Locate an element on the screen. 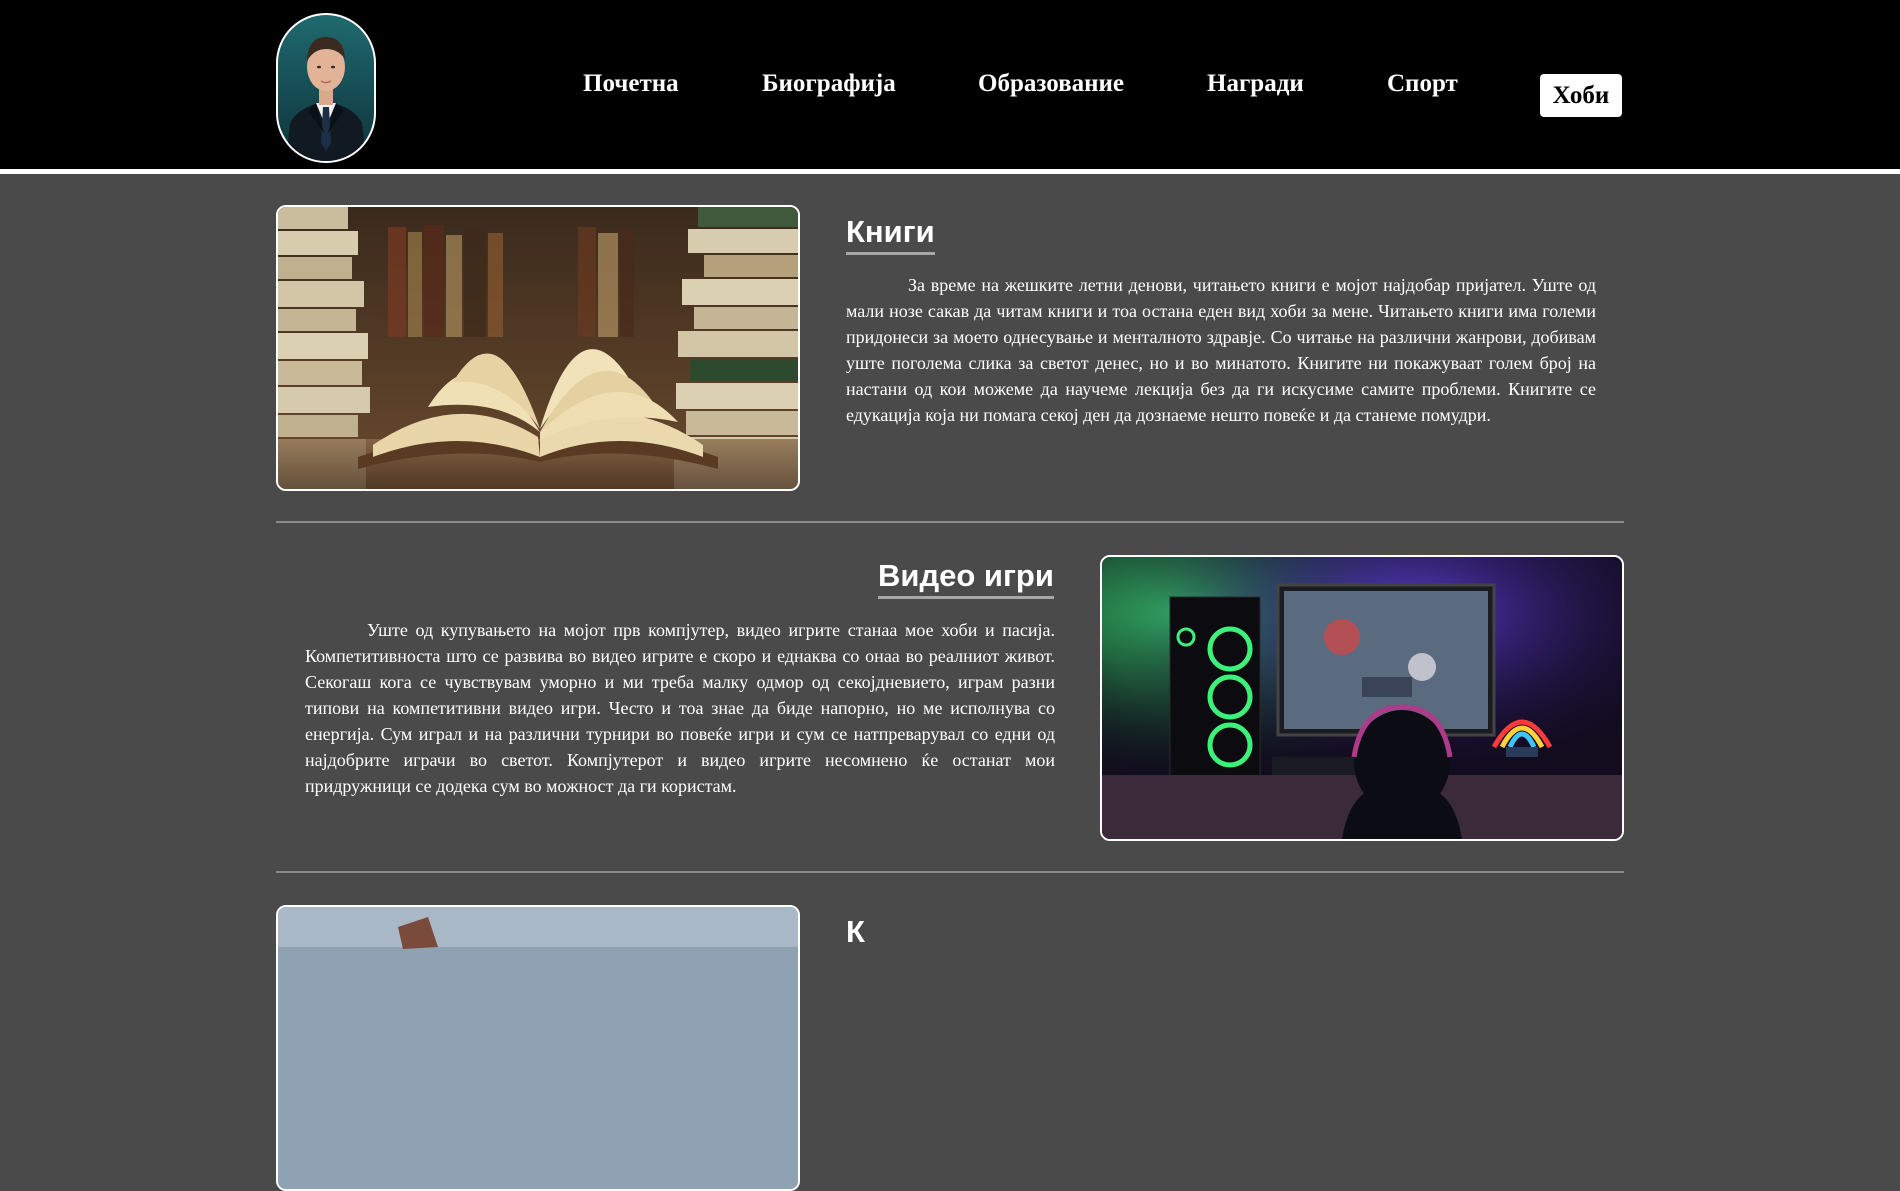 The image size is (1900, 1191). section-title-books: Книги is located at coordinates (890, 234).